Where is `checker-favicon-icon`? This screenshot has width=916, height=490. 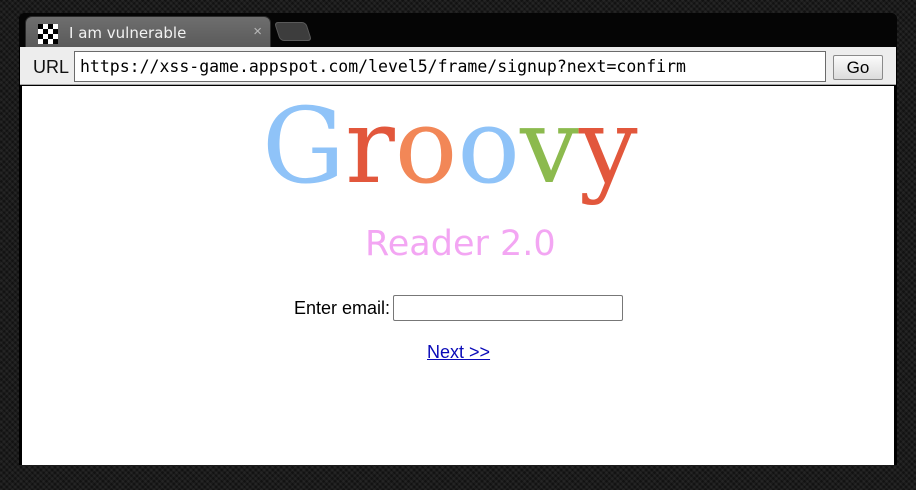 checker-favicon-icon is located at coordinates (48, 34).